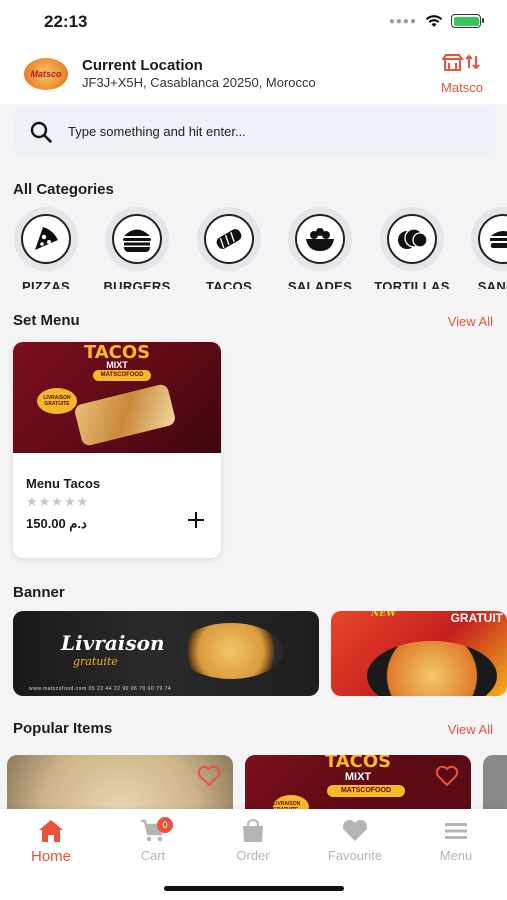 The height and width of the screenshot is (900, 507). Describe the element at coordinates (476, 618) in the screenshot. I see `banner-headline: GRATUIT` at that location.